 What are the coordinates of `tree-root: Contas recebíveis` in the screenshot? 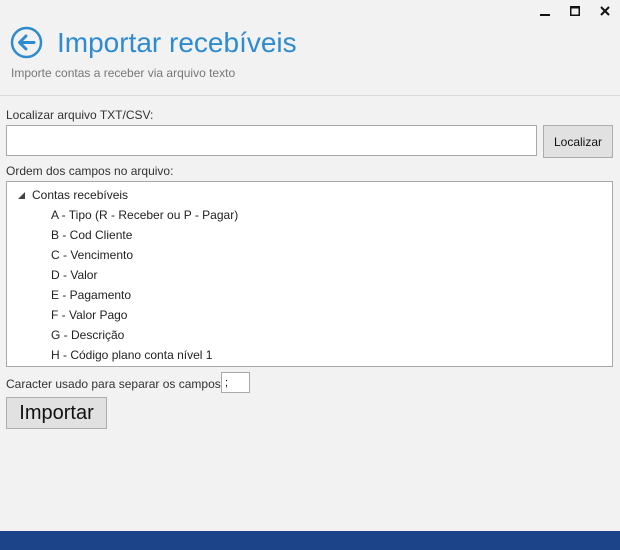 It's located at (72, 195).